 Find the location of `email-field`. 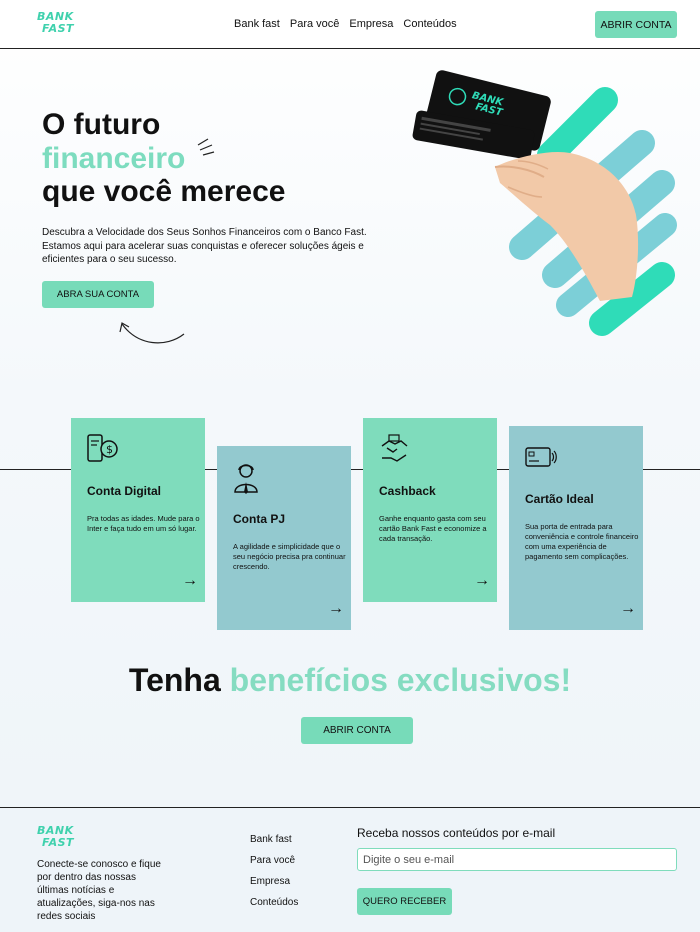

email-field is located at coordinates (517, 859).